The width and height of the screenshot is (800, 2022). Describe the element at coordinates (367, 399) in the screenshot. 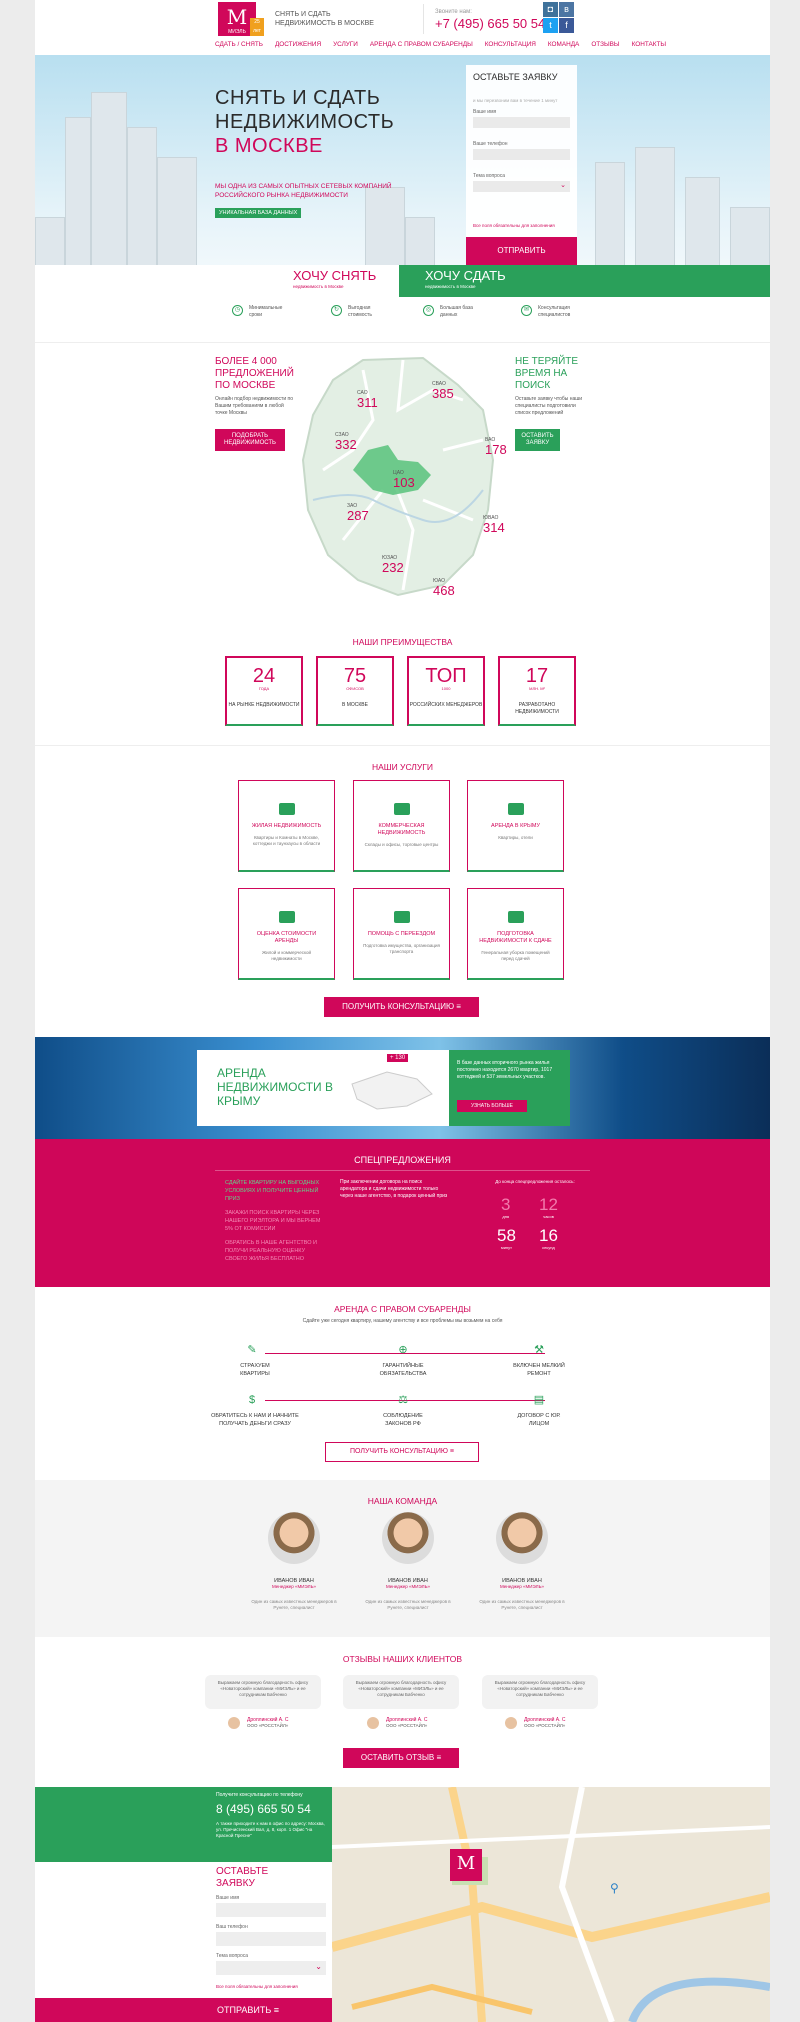

I see `district-sao: САО 311` at that location.